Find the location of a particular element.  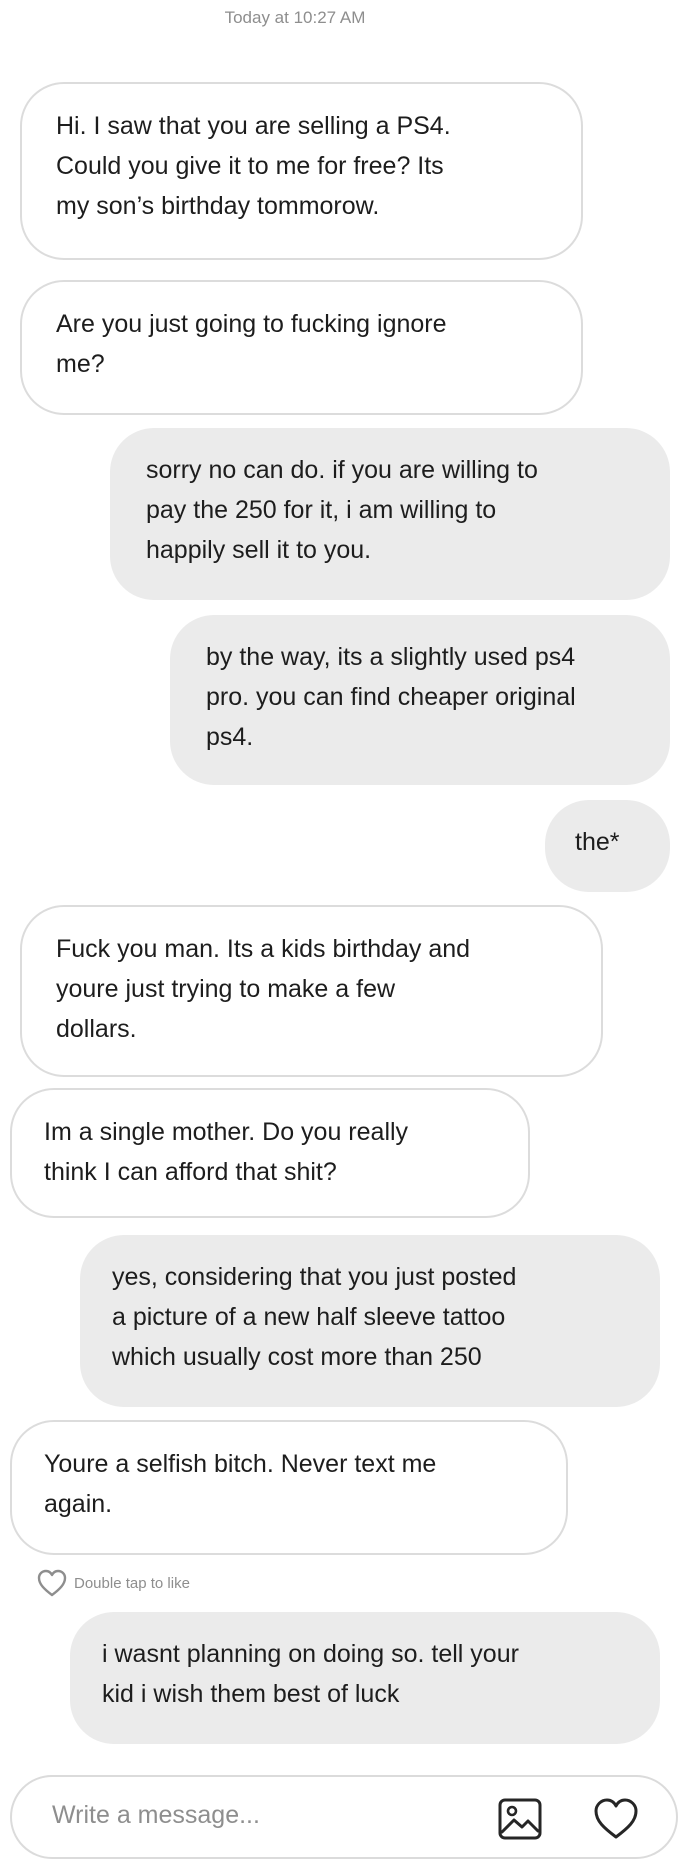

heart-icon is located at coordinates (616, 1819).